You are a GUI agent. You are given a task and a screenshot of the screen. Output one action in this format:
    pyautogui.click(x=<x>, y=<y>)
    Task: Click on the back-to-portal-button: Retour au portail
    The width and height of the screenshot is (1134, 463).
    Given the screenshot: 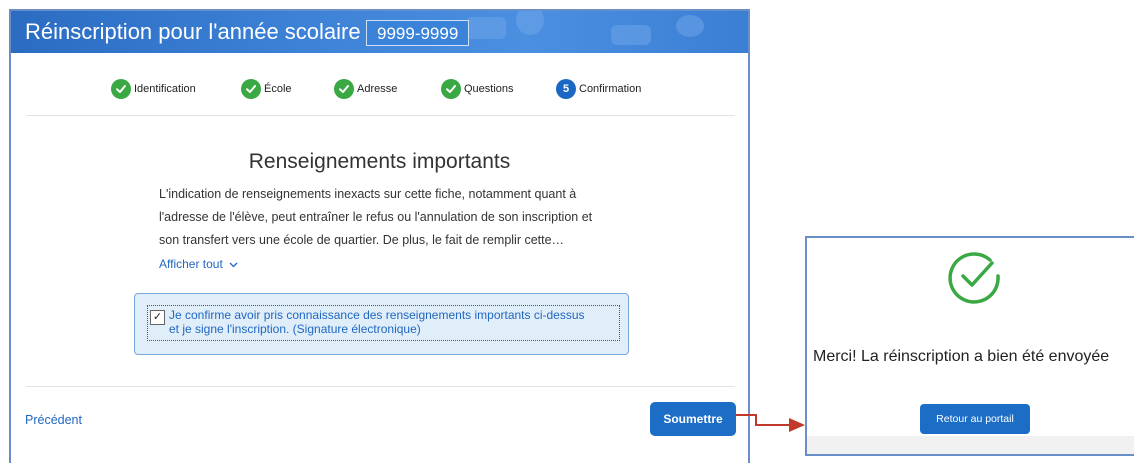 What is the action you would take?
    pyautogui.click(x=975, y=419)
    